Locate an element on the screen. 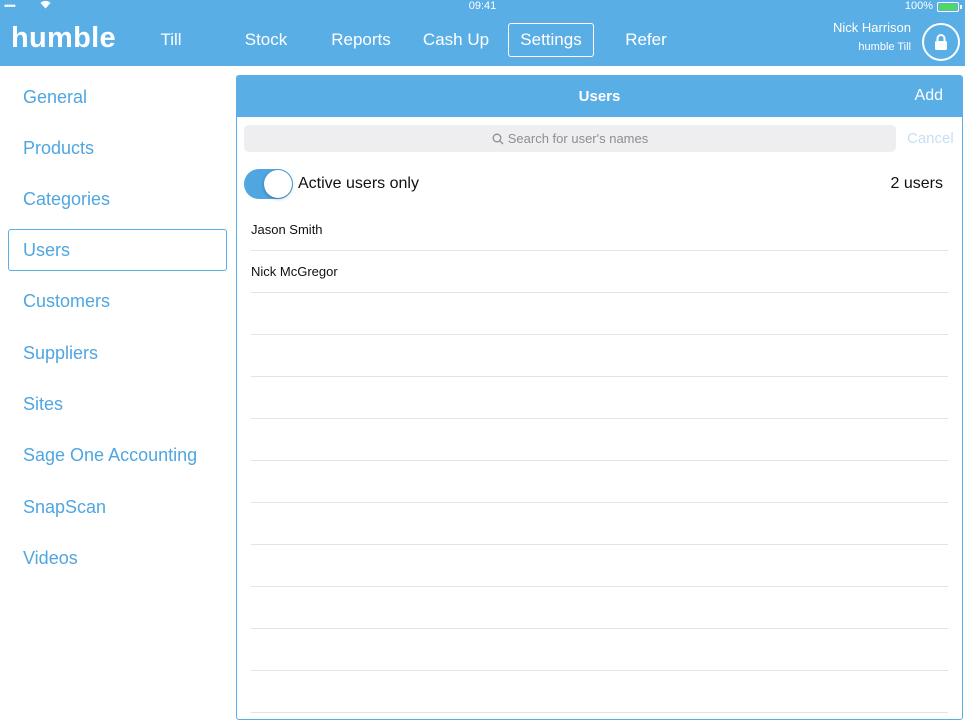 Image resolution: width=965 pixels, height=724 pixels. sidebar-item-sites: Sites is located at coordinates (117, 404).